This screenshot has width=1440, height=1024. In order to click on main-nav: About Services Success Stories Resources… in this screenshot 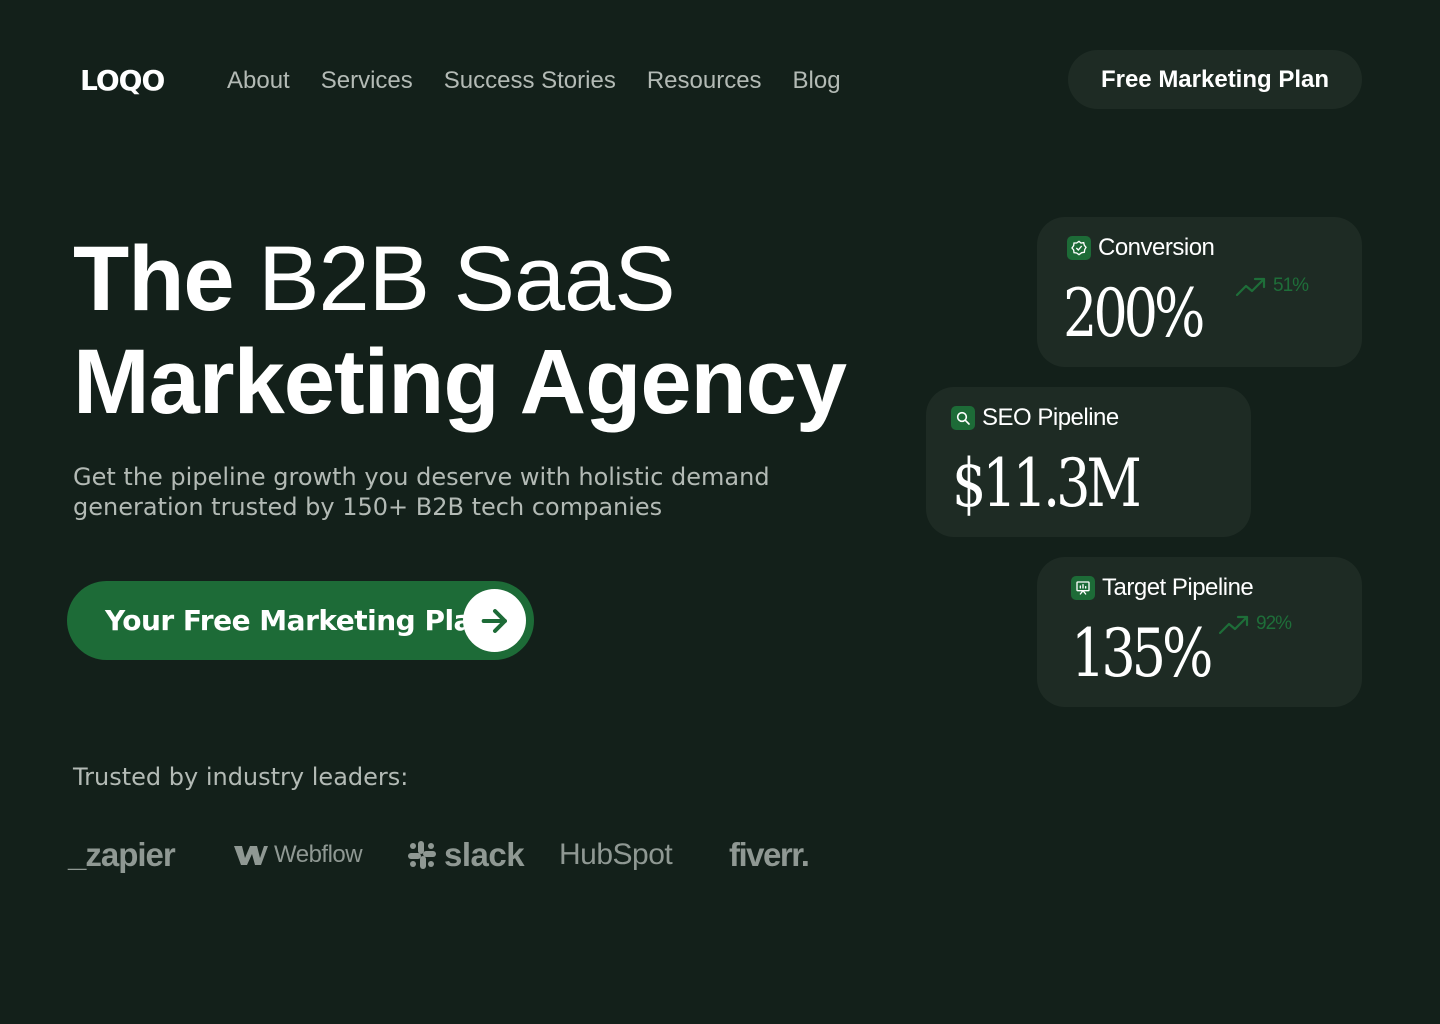, I will do `click(534, 81)`.